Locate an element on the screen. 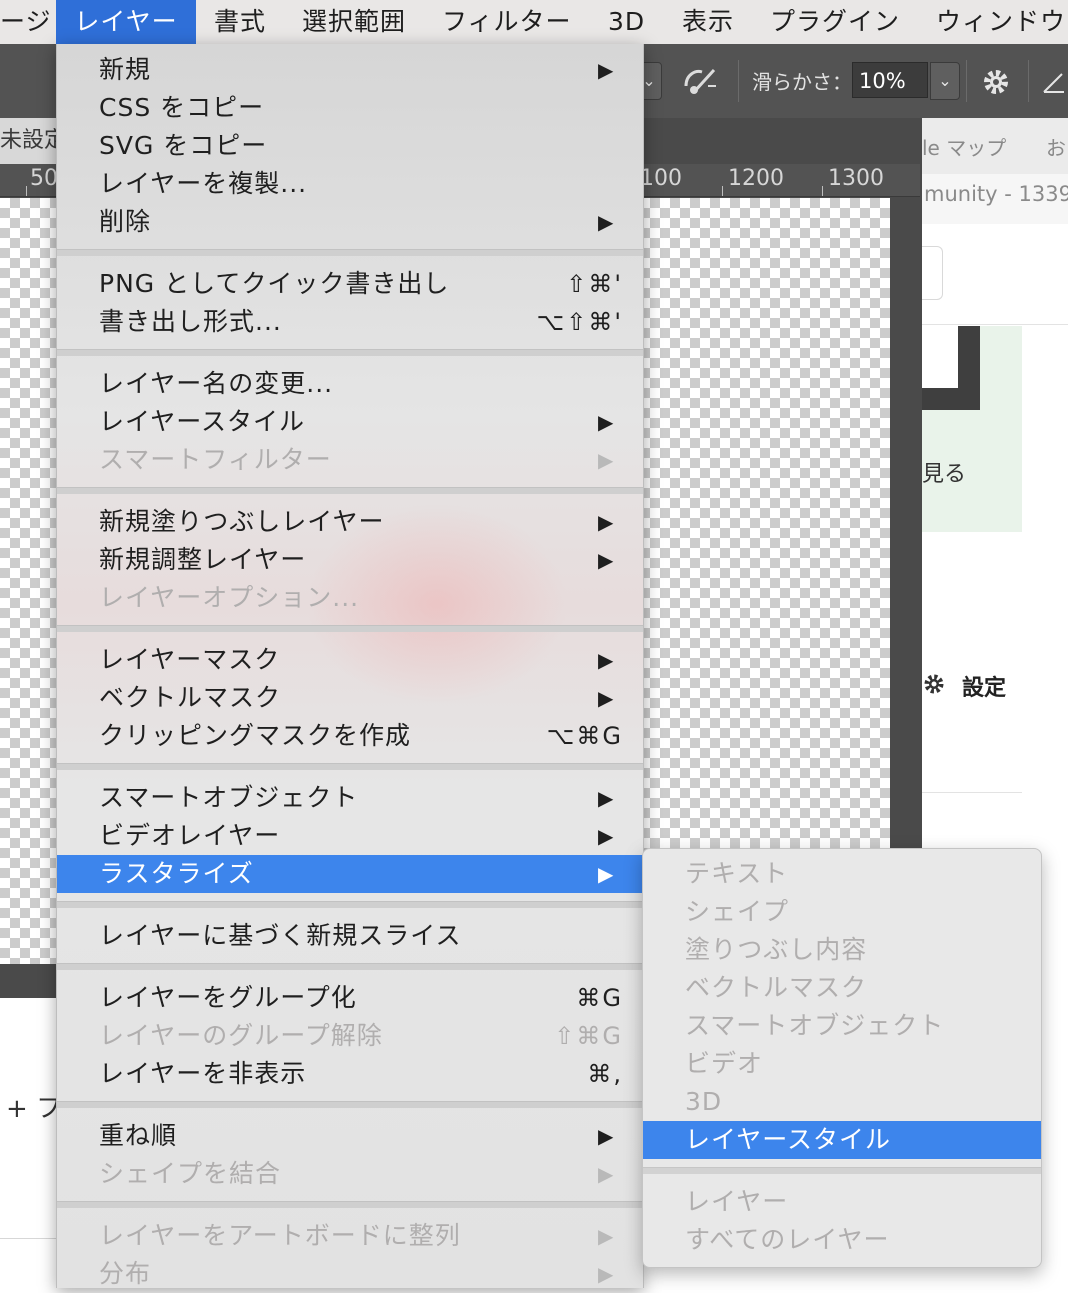  browser-tab: le マップ is located at coordinates (964, 146).